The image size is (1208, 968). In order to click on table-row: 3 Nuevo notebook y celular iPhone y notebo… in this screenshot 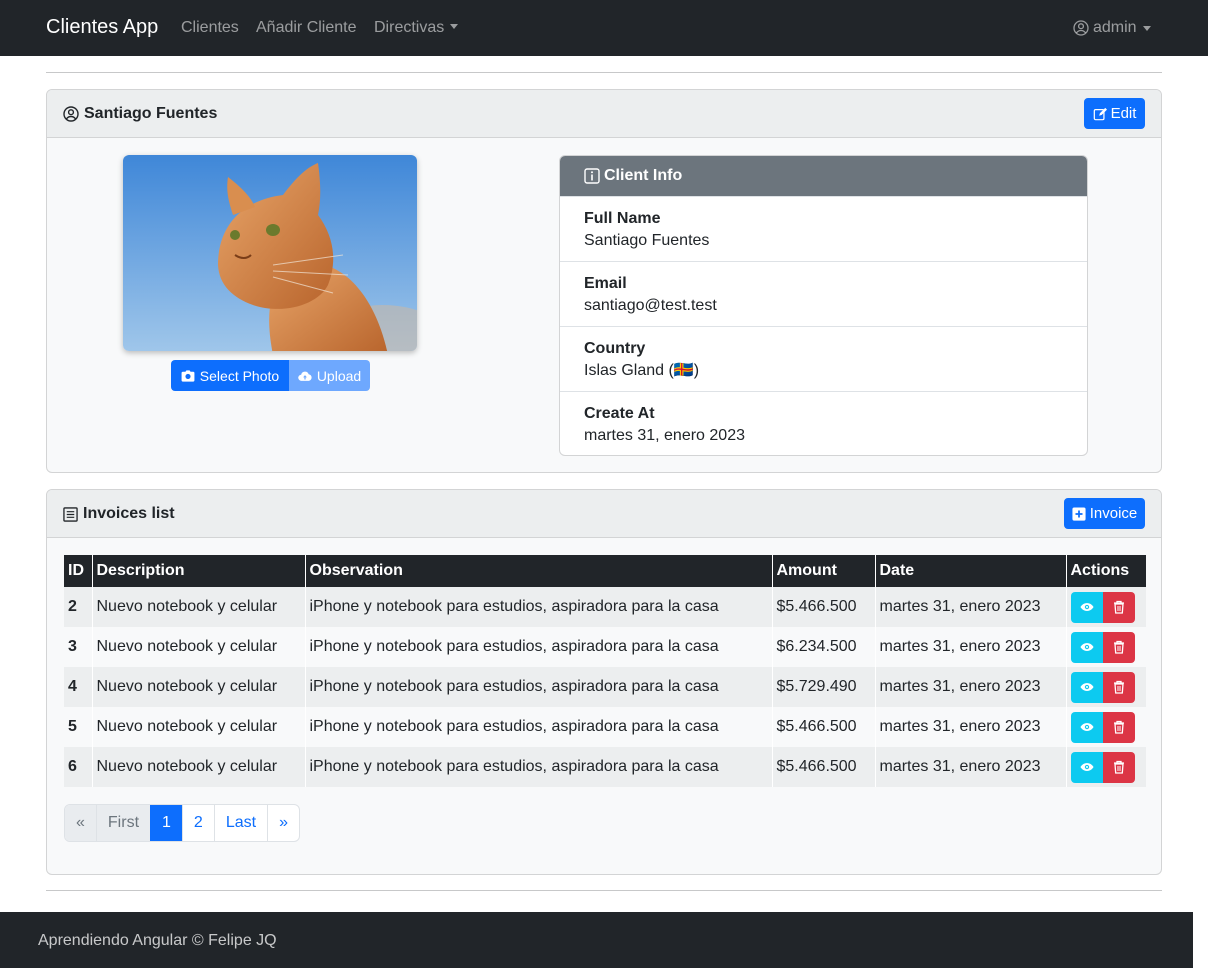, I will do `click(605, 647)`.